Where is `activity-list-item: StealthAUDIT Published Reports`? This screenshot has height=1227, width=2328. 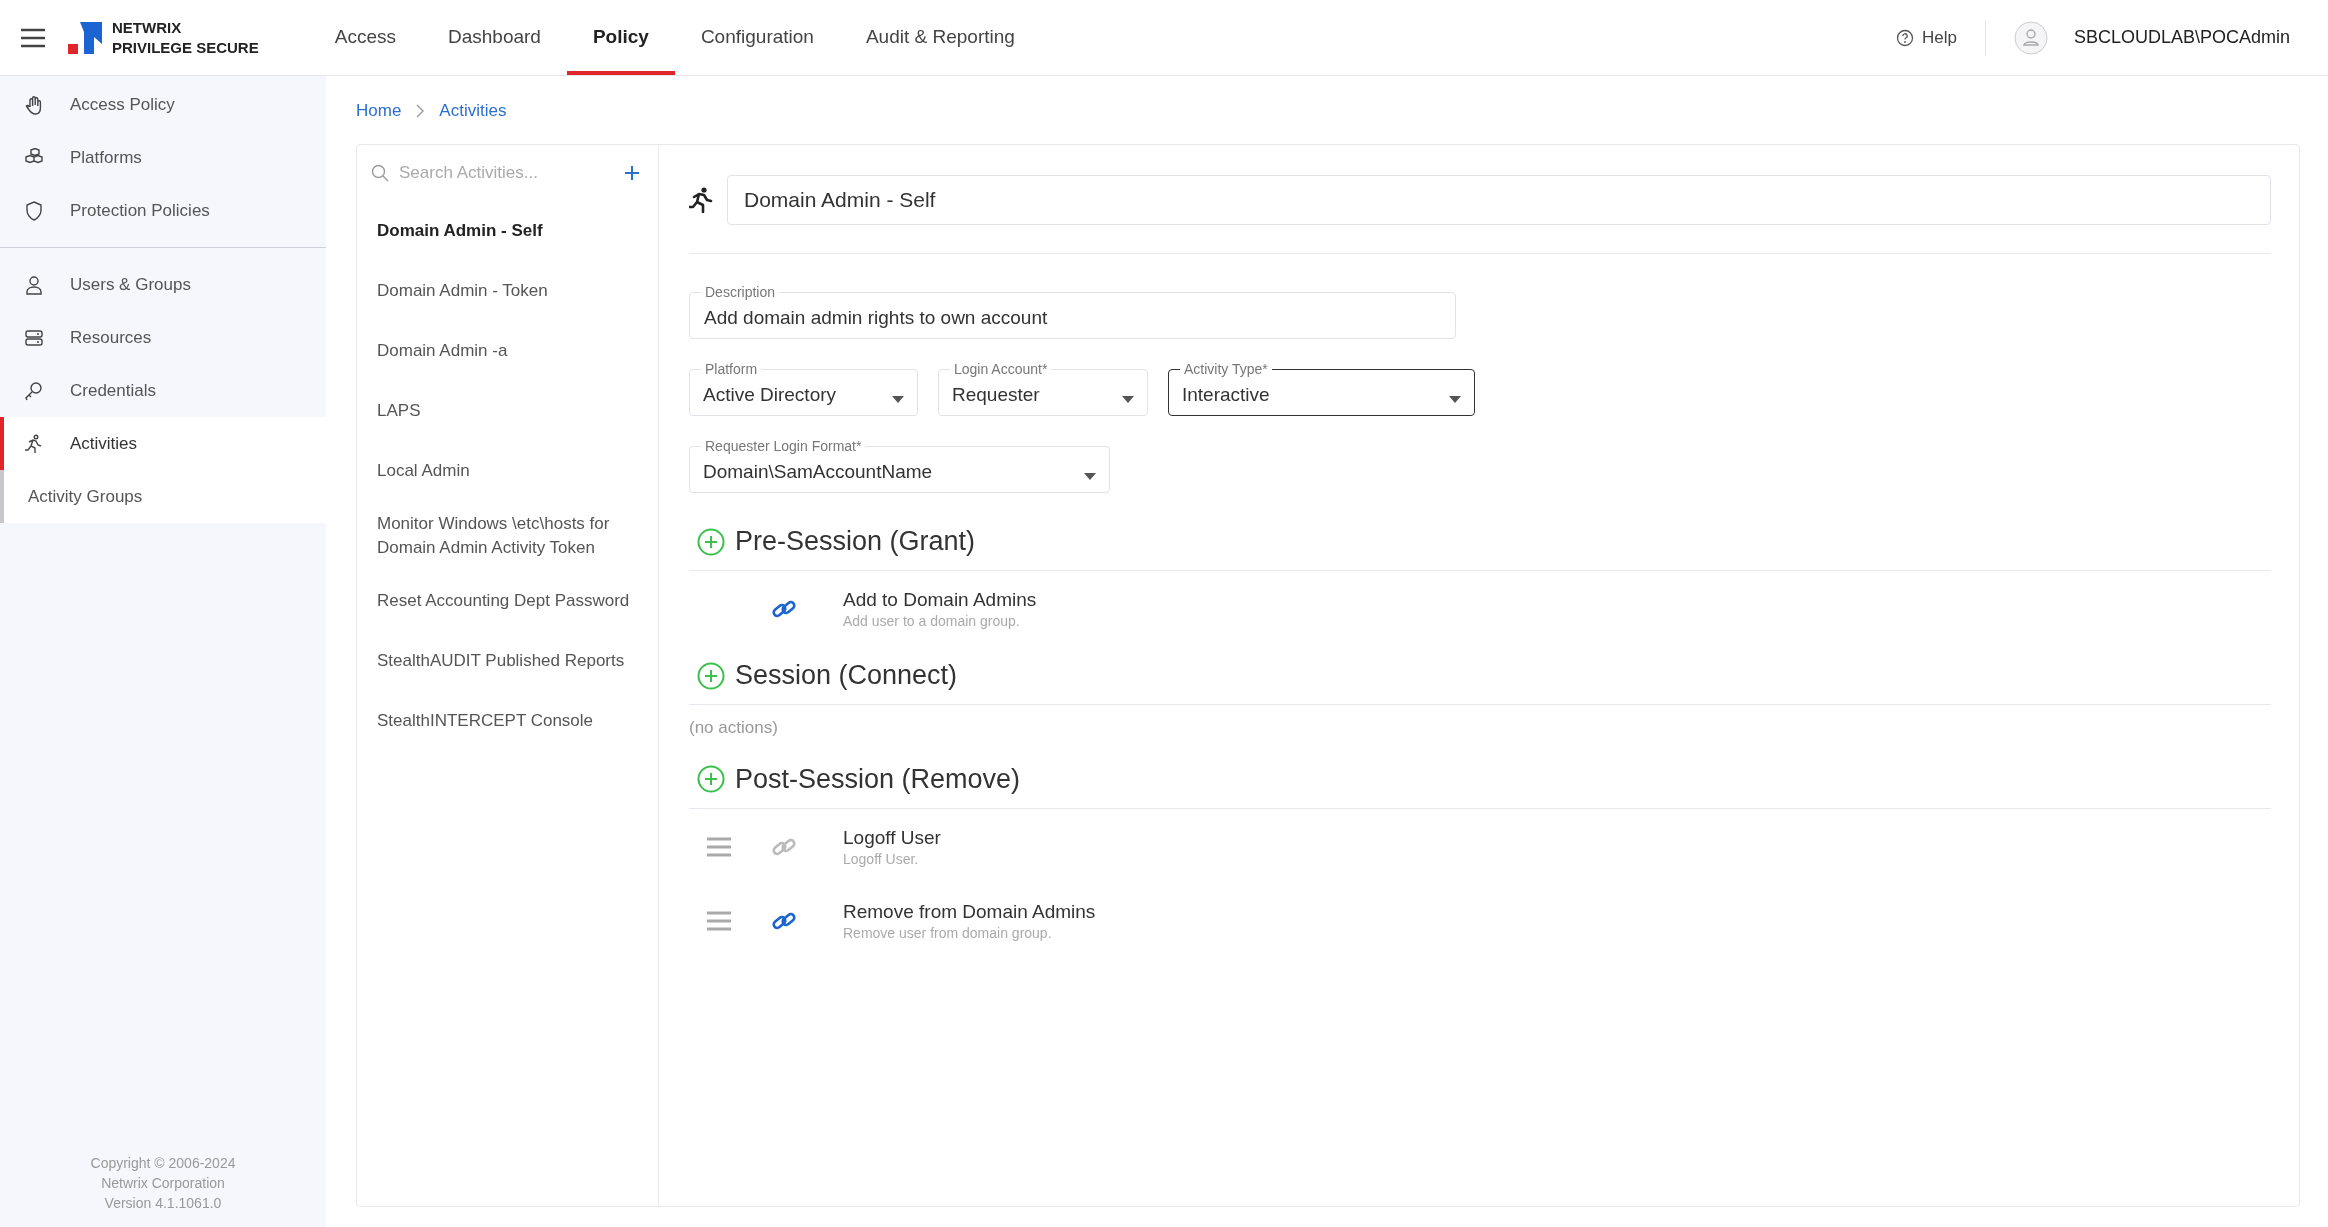 activity-list-item: StealthAUDIT Published Reports is located at coordinates (507, 661).